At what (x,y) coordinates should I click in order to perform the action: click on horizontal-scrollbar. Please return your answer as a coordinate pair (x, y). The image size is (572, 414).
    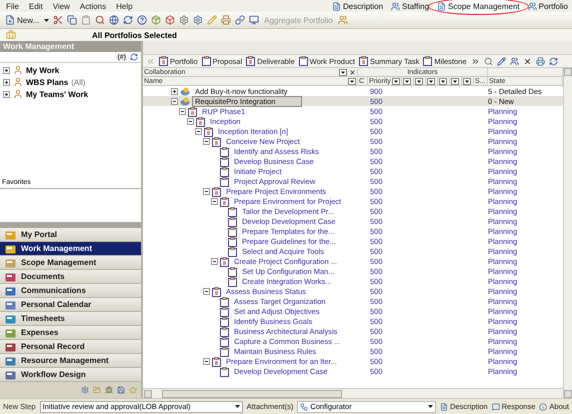
    Looking at the image, I should click on (353, 393).